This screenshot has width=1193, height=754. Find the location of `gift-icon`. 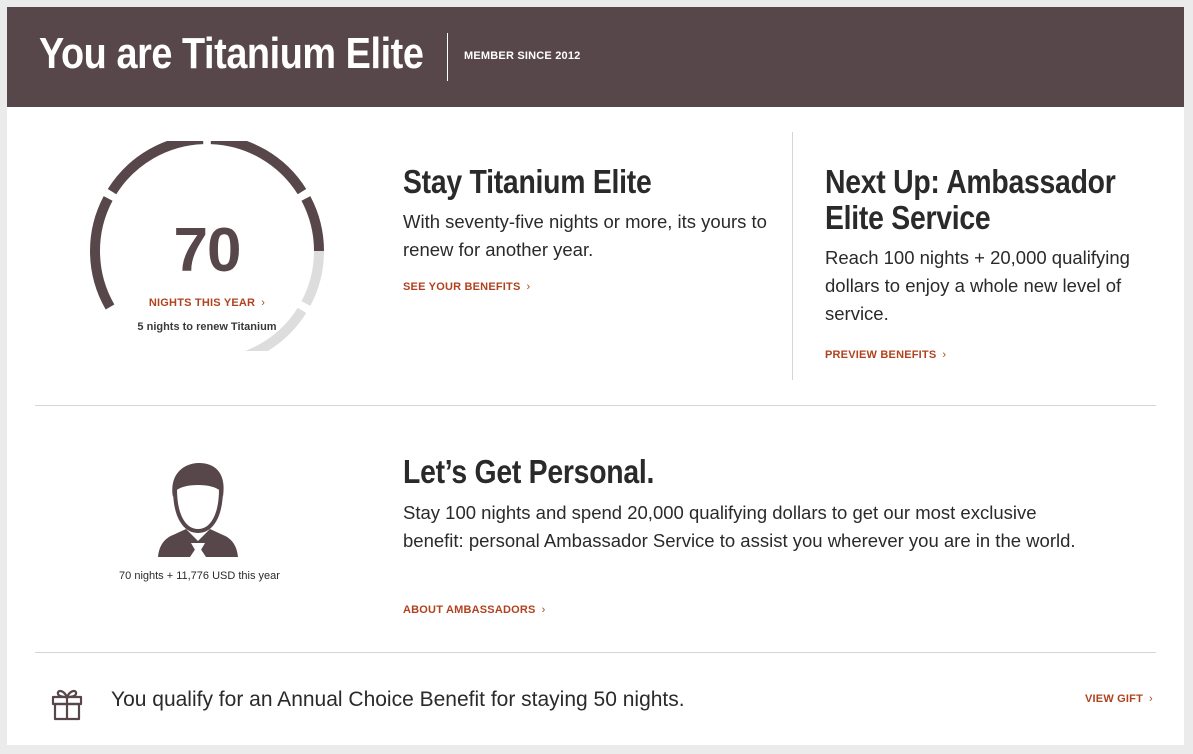

gift-icon is located at coordinates (67, 705).